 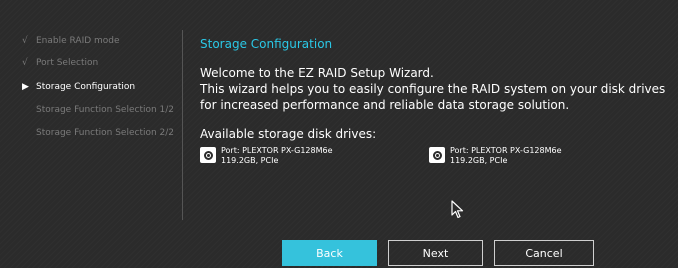 I want to click on step-label: Enable RAID mode, so click(x=78, y=41).